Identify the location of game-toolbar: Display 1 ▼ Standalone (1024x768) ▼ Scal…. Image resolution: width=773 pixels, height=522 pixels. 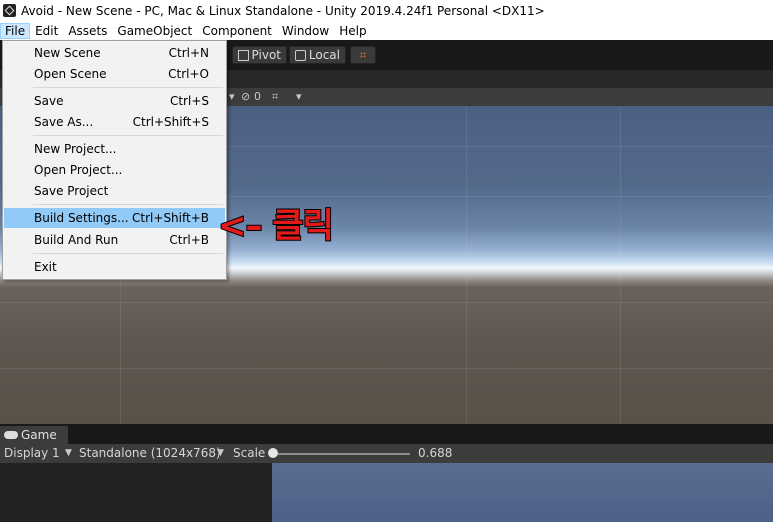
(386, 453).